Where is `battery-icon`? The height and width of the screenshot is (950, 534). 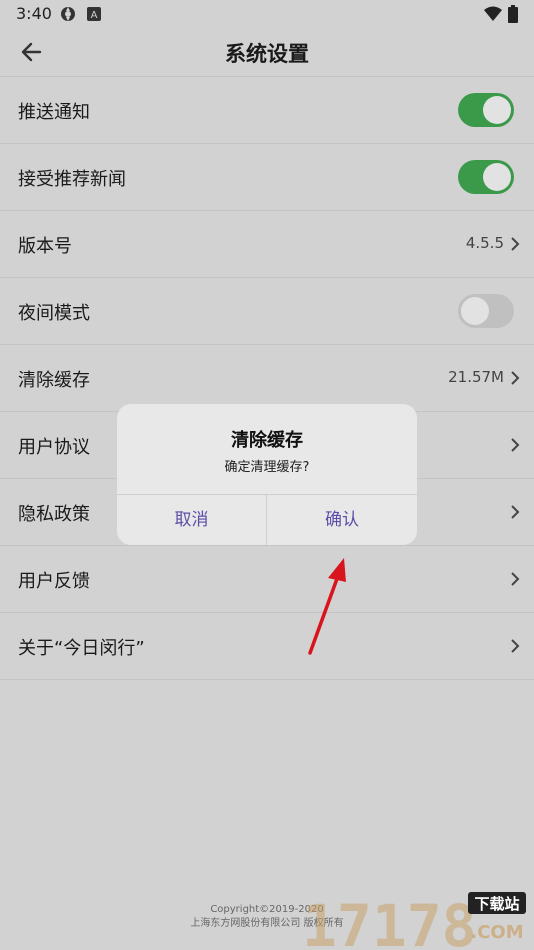
battery-icon is located at coordinates (513, 14).